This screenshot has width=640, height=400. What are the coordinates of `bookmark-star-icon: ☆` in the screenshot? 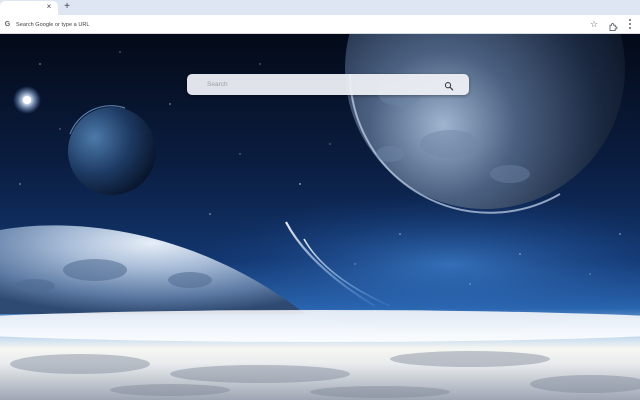 It's located at (594, 24).